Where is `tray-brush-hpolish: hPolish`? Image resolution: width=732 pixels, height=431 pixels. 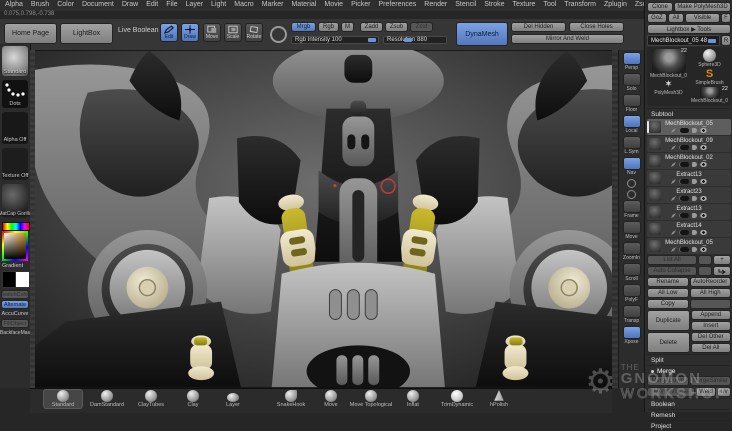 tray-brush-hpolish: hPolish is located at coordinates (499, 399).